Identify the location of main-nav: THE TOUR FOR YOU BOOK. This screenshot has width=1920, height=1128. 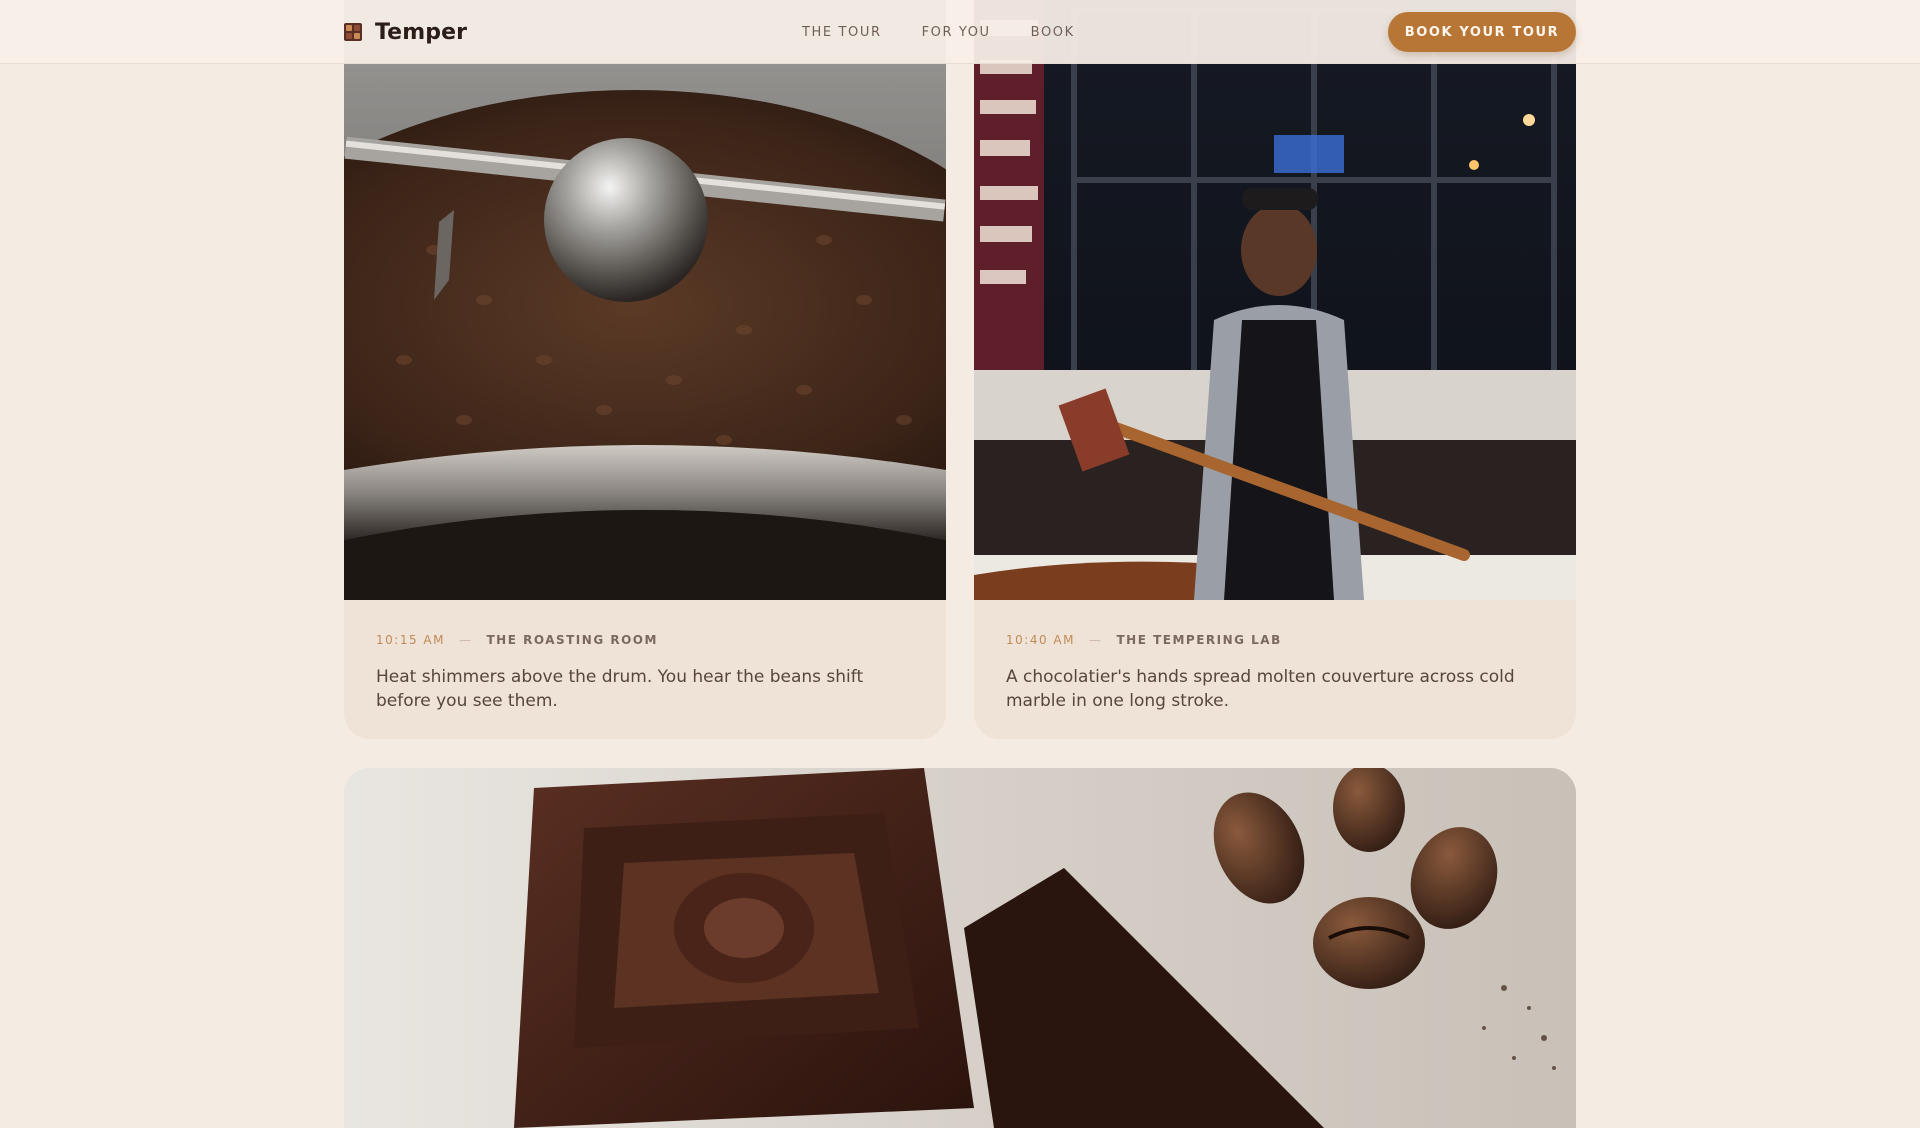
(938, 32).